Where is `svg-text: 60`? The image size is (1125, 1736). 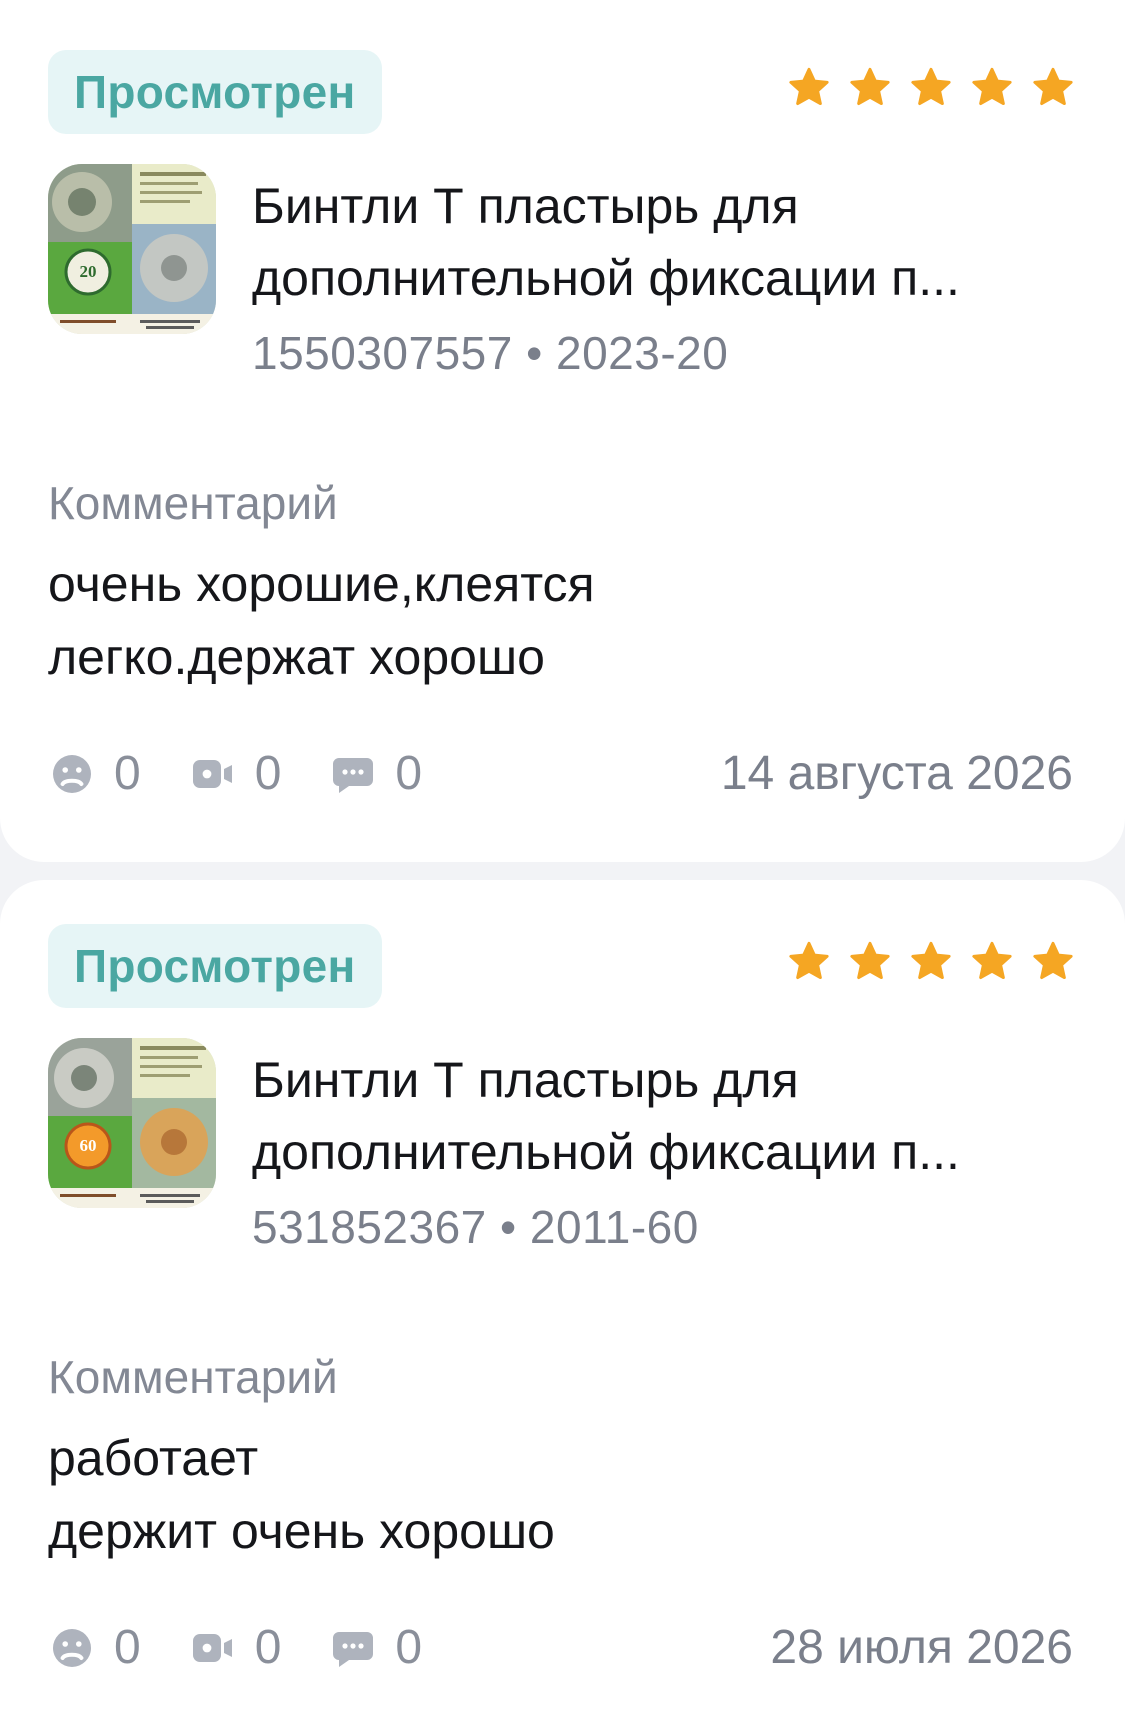
svg-text: 60 is located at coordinates (88, 1145).